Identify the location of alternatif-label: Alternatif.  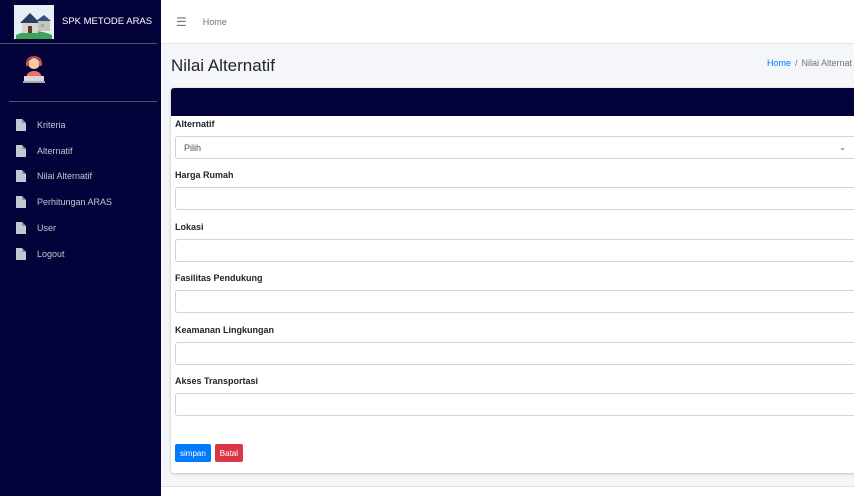
(195, 124).